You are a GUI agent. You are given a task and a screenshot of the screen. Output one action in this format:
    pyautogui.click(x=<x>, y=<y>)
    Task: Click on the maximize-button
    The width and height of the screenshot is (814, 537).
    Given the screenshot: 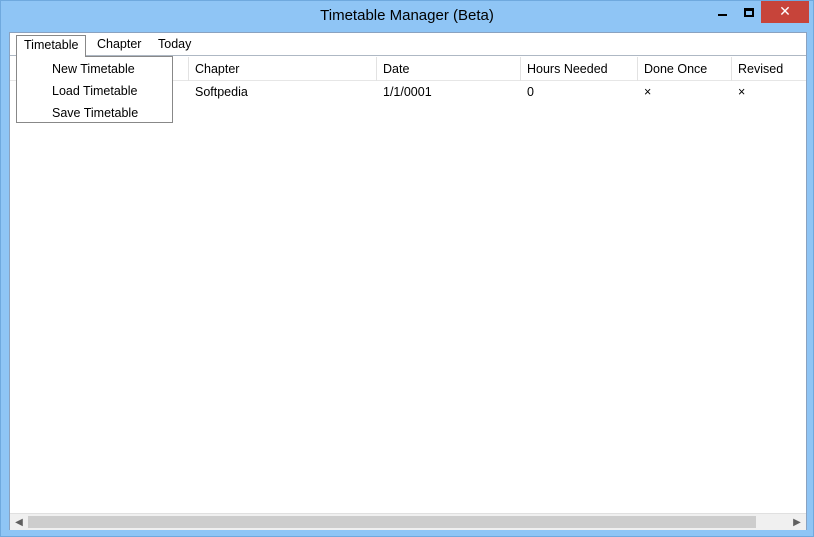 What is the action you would take?
    pyautogui.click(x=749, y=12)
    